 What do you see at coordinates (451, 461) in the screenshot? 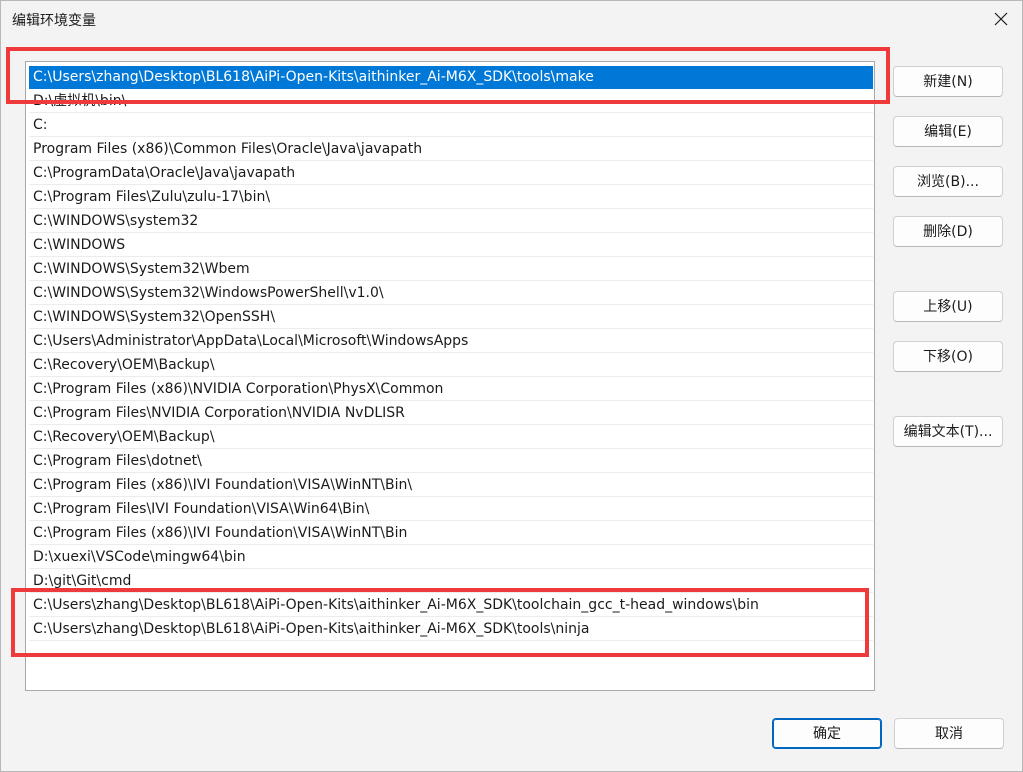
I see `path-list-item: C:\Program Files\dotnet\` at bounding box center [451, 461].